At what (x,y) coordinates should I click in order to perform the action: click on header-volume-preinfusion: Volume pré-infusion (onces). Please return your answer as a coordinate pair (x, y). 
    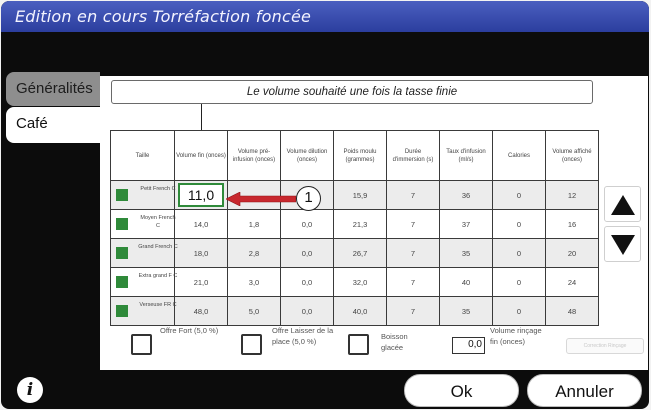
    Looking at the image, I should click on (254, 155).